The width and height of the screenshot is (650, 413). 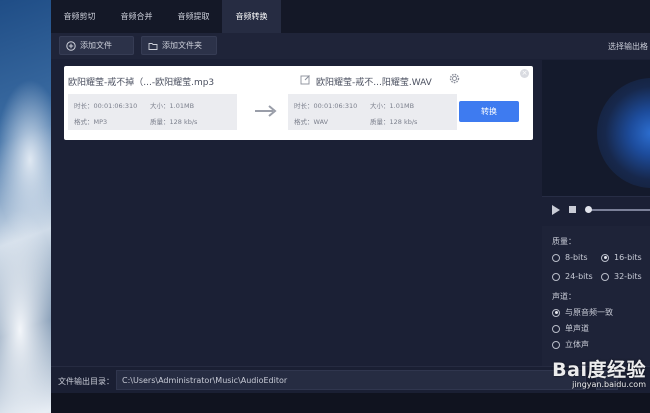 What do you see at coordinates (577, 344) in the screenshot?
I see `option-channel-stereo-label: 立体声` at bounding box center [577, 344].